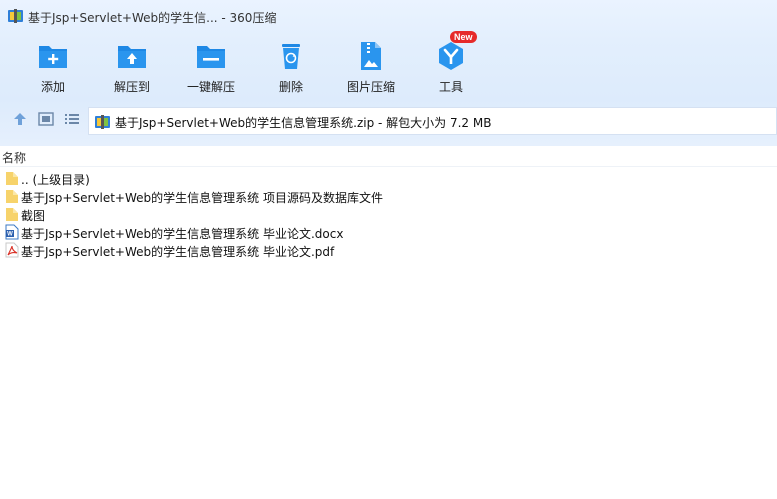 The width and height of the screenshot is (777, 499). What do you see at coordinates (102, 122) in the screenshot?
I see `zip-archive-icon` at bounding box center [102, 122].